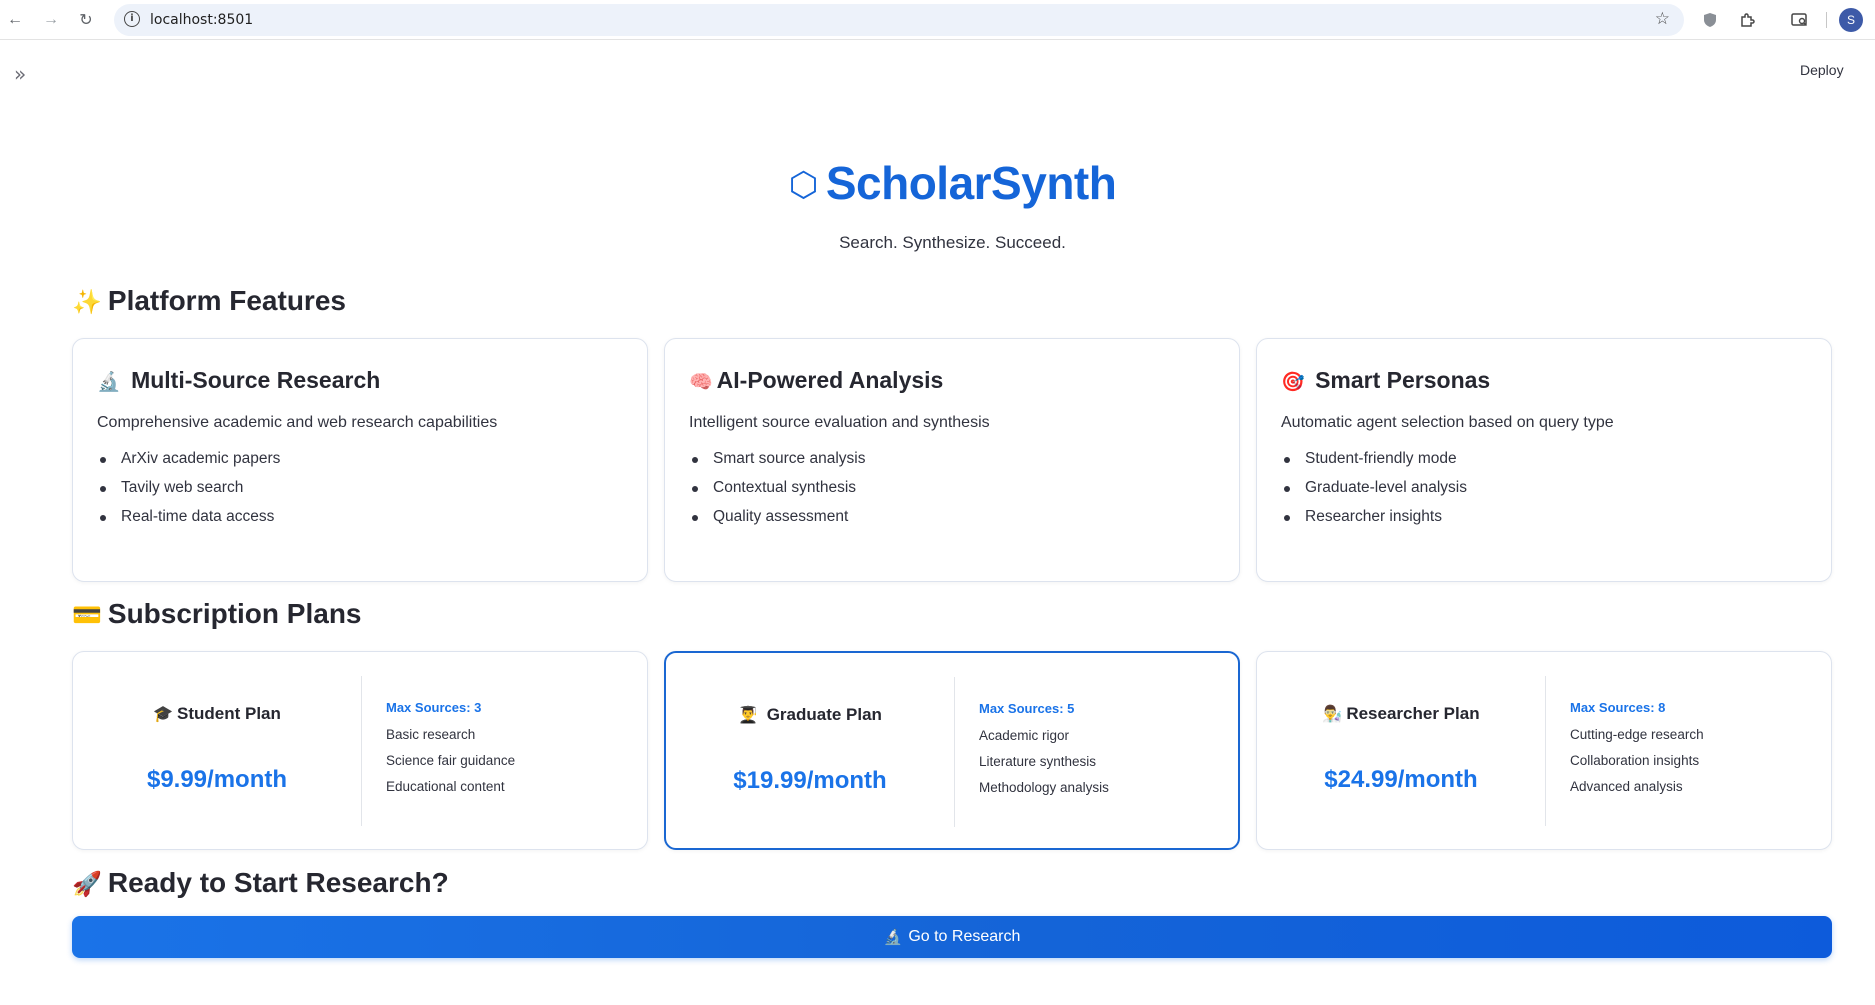 This screenshot has width=1875, height=1005. Describe the element at coordinates (360, 517) in the screenshot. I see `feature-list-item: Real-time data access` at that location.